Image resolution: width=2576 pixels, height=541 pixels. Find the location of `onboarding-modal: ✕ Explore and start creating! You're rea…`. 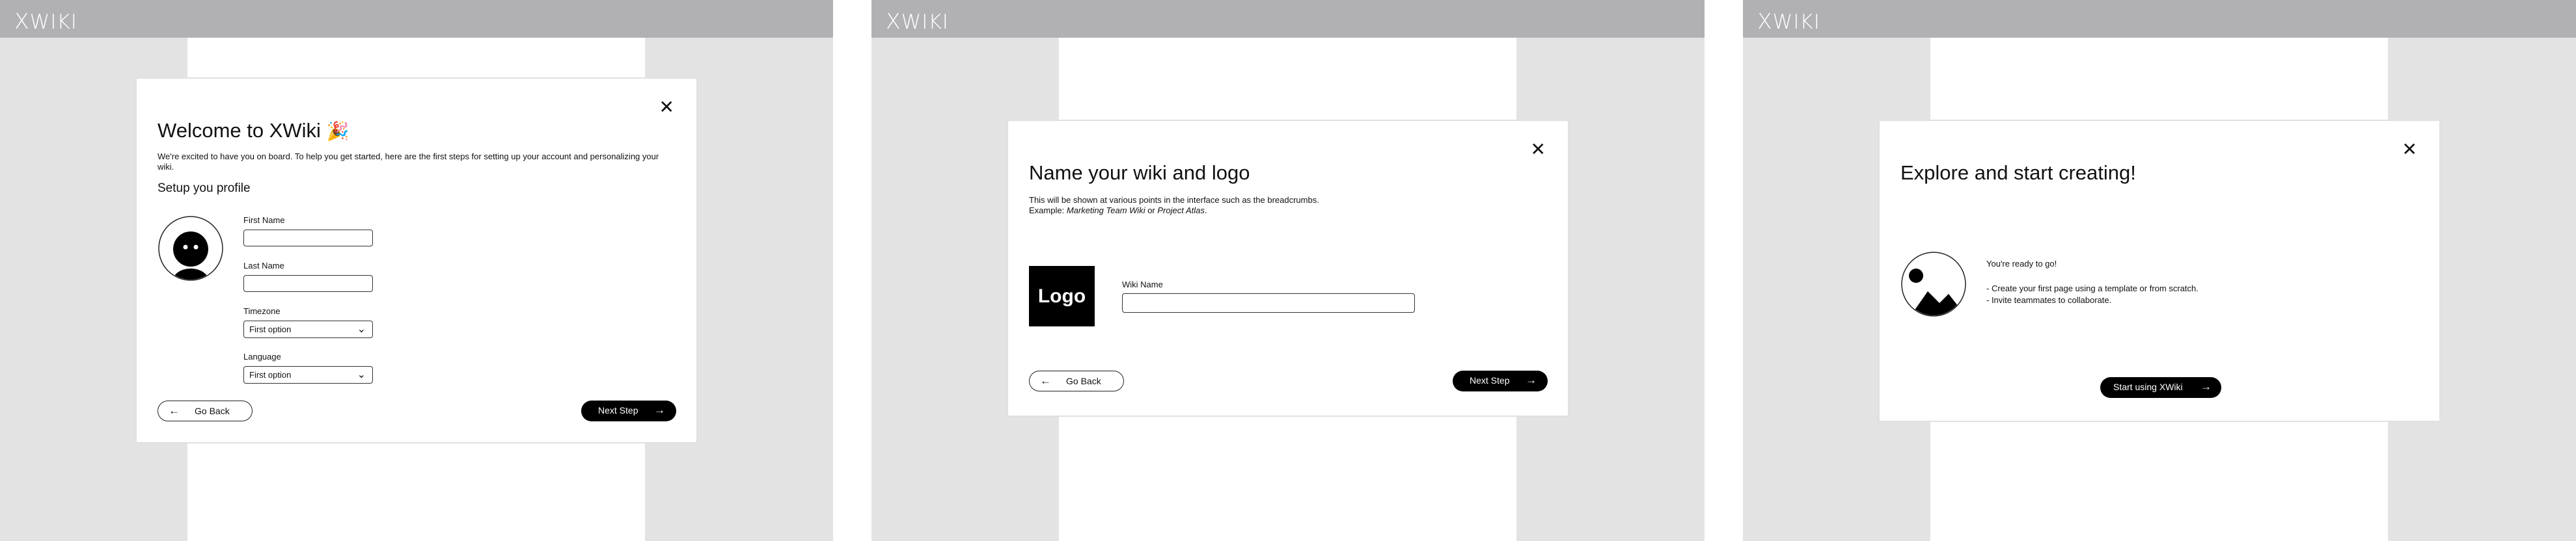

onboarding-modal: ✕ Explore and start creating! You're rea… is located at coordinates (2160, 271).